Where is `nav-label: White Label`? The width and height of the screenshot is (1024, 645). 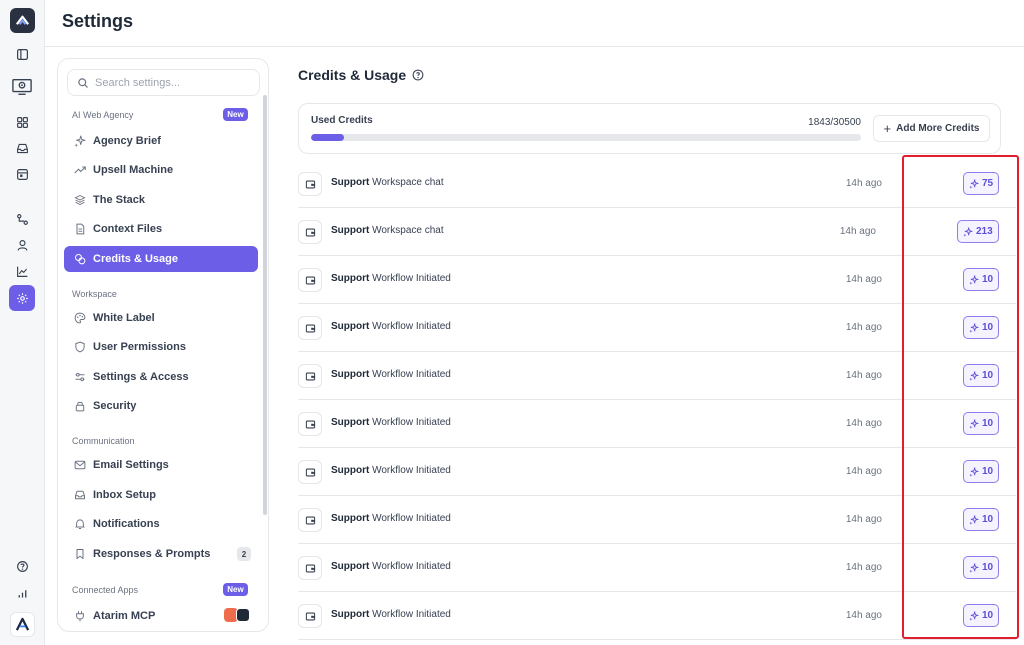
nav-label: White Label is located at coordinates (124, 318).